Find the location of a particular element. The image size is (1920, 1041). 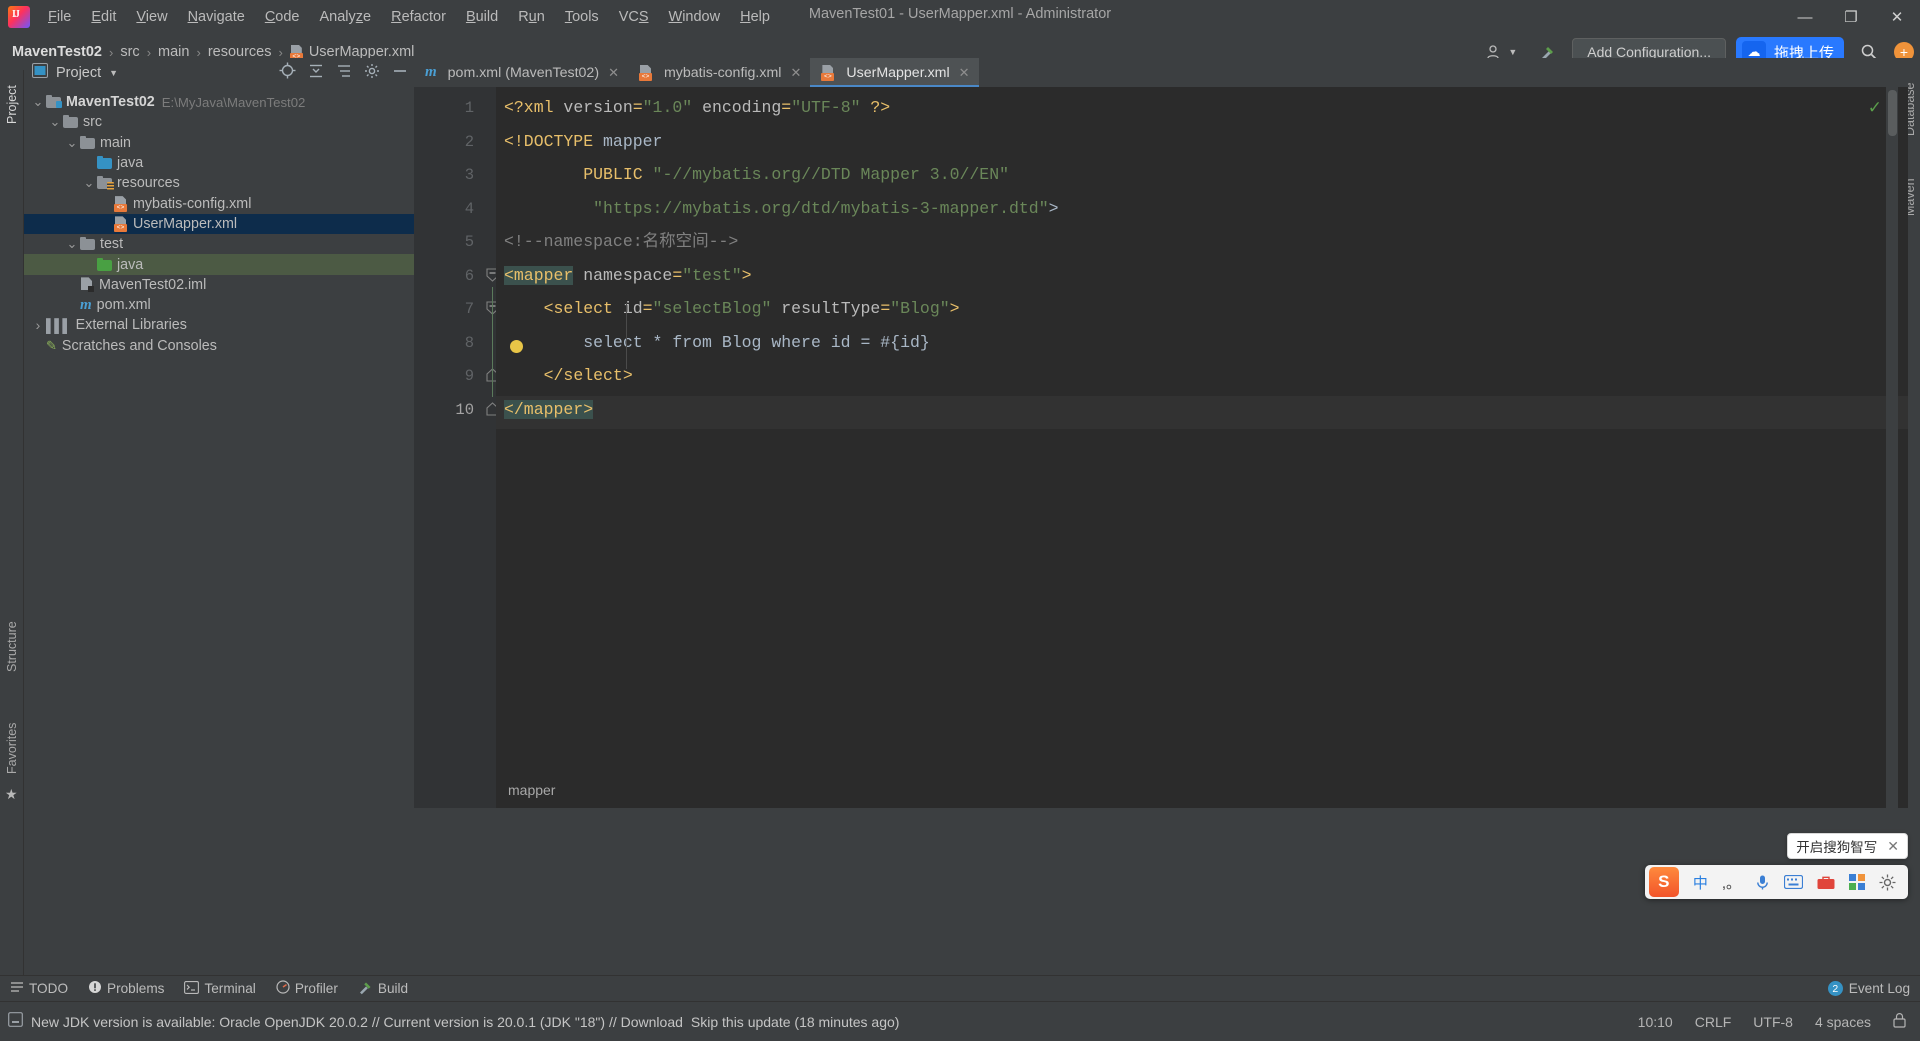

ime-grid-icon is located at coordinates (1857, 882).